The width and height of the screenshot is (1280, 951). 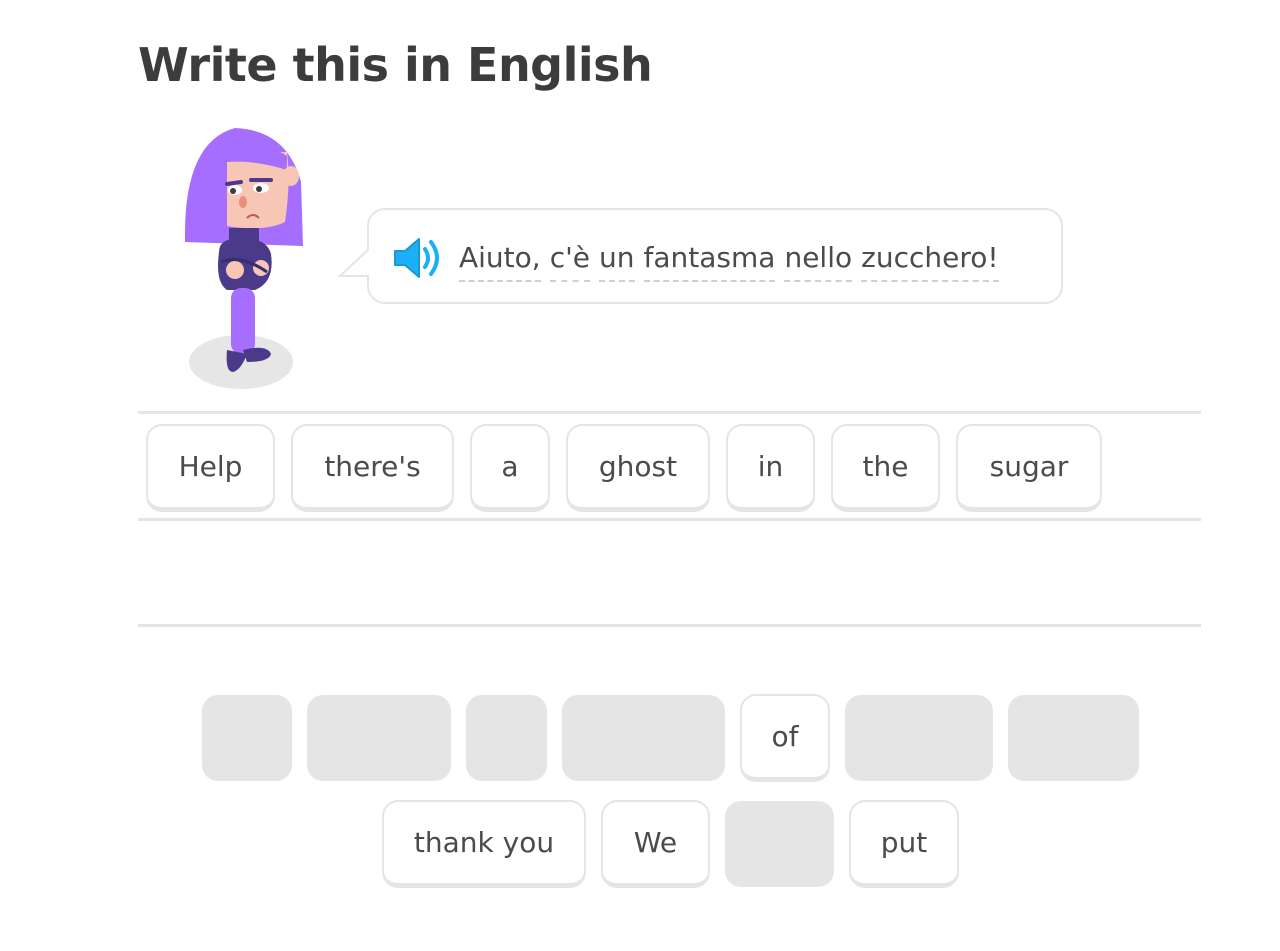 I want to click on prompt-sentence: Aiuto, c'è un fantasma nello zucchero!, so click(x=729, y=263).